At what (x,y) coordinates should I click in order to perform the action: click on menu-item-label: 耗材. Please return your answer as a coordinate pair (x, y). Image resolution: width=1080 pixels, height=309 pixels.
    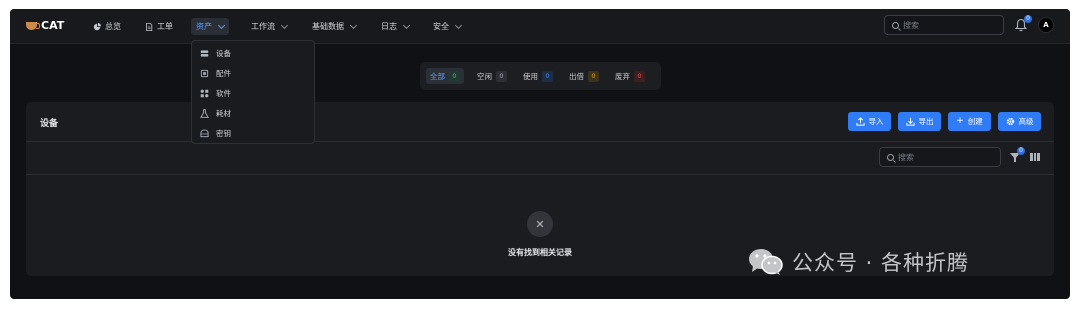
    Looking at the image, I should click on (223, 113).